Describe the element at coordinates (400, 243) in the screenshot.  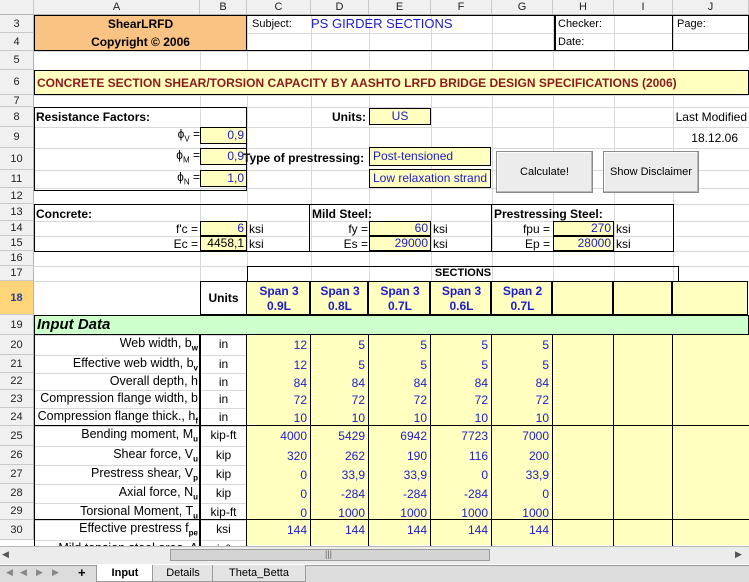
I see `es-input: 29000` at that location.